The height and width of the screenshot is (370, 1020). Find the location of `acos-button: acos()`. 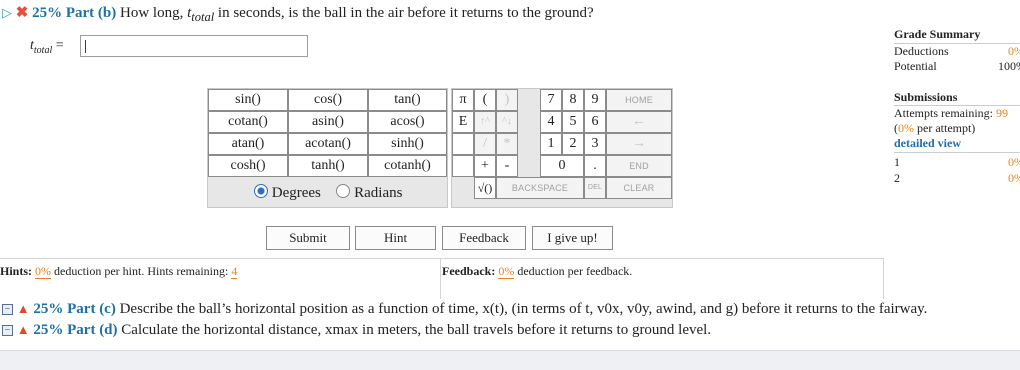

acos-button: acos() is located at coordinates (407, 122).